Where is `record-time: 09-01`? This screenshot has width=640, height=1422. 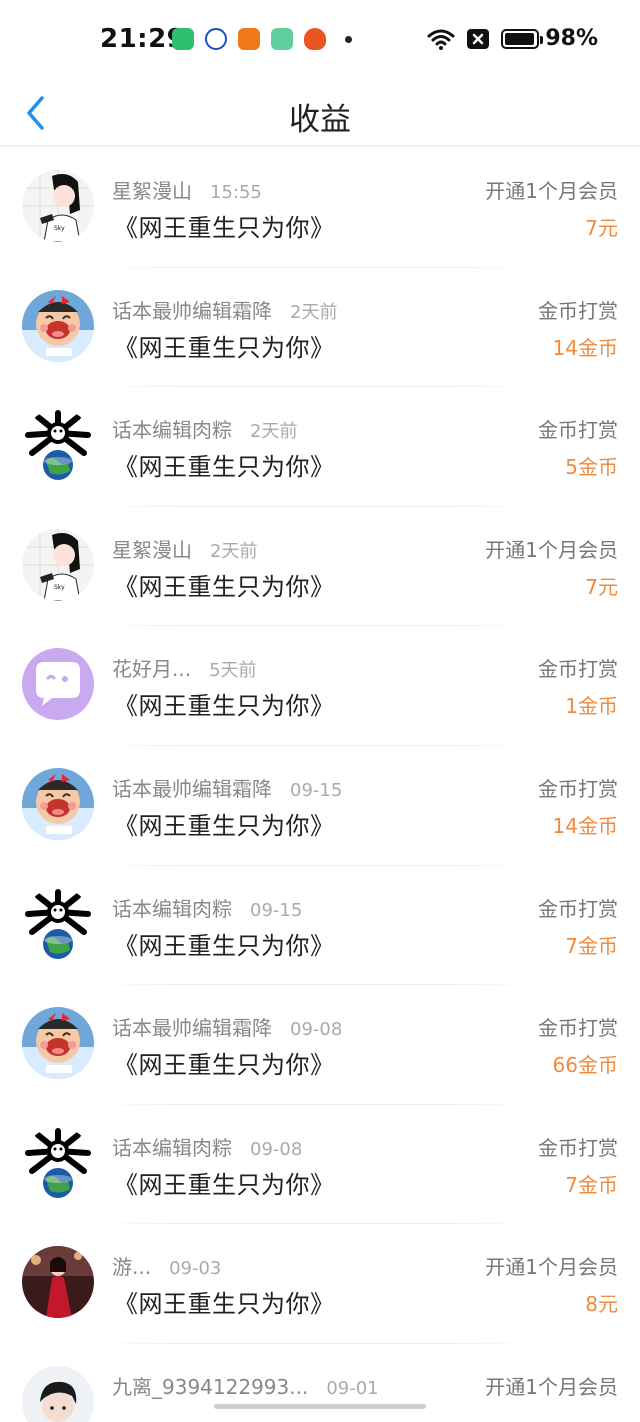
record-time: 09-01 is located at coordinates (352, 1388).